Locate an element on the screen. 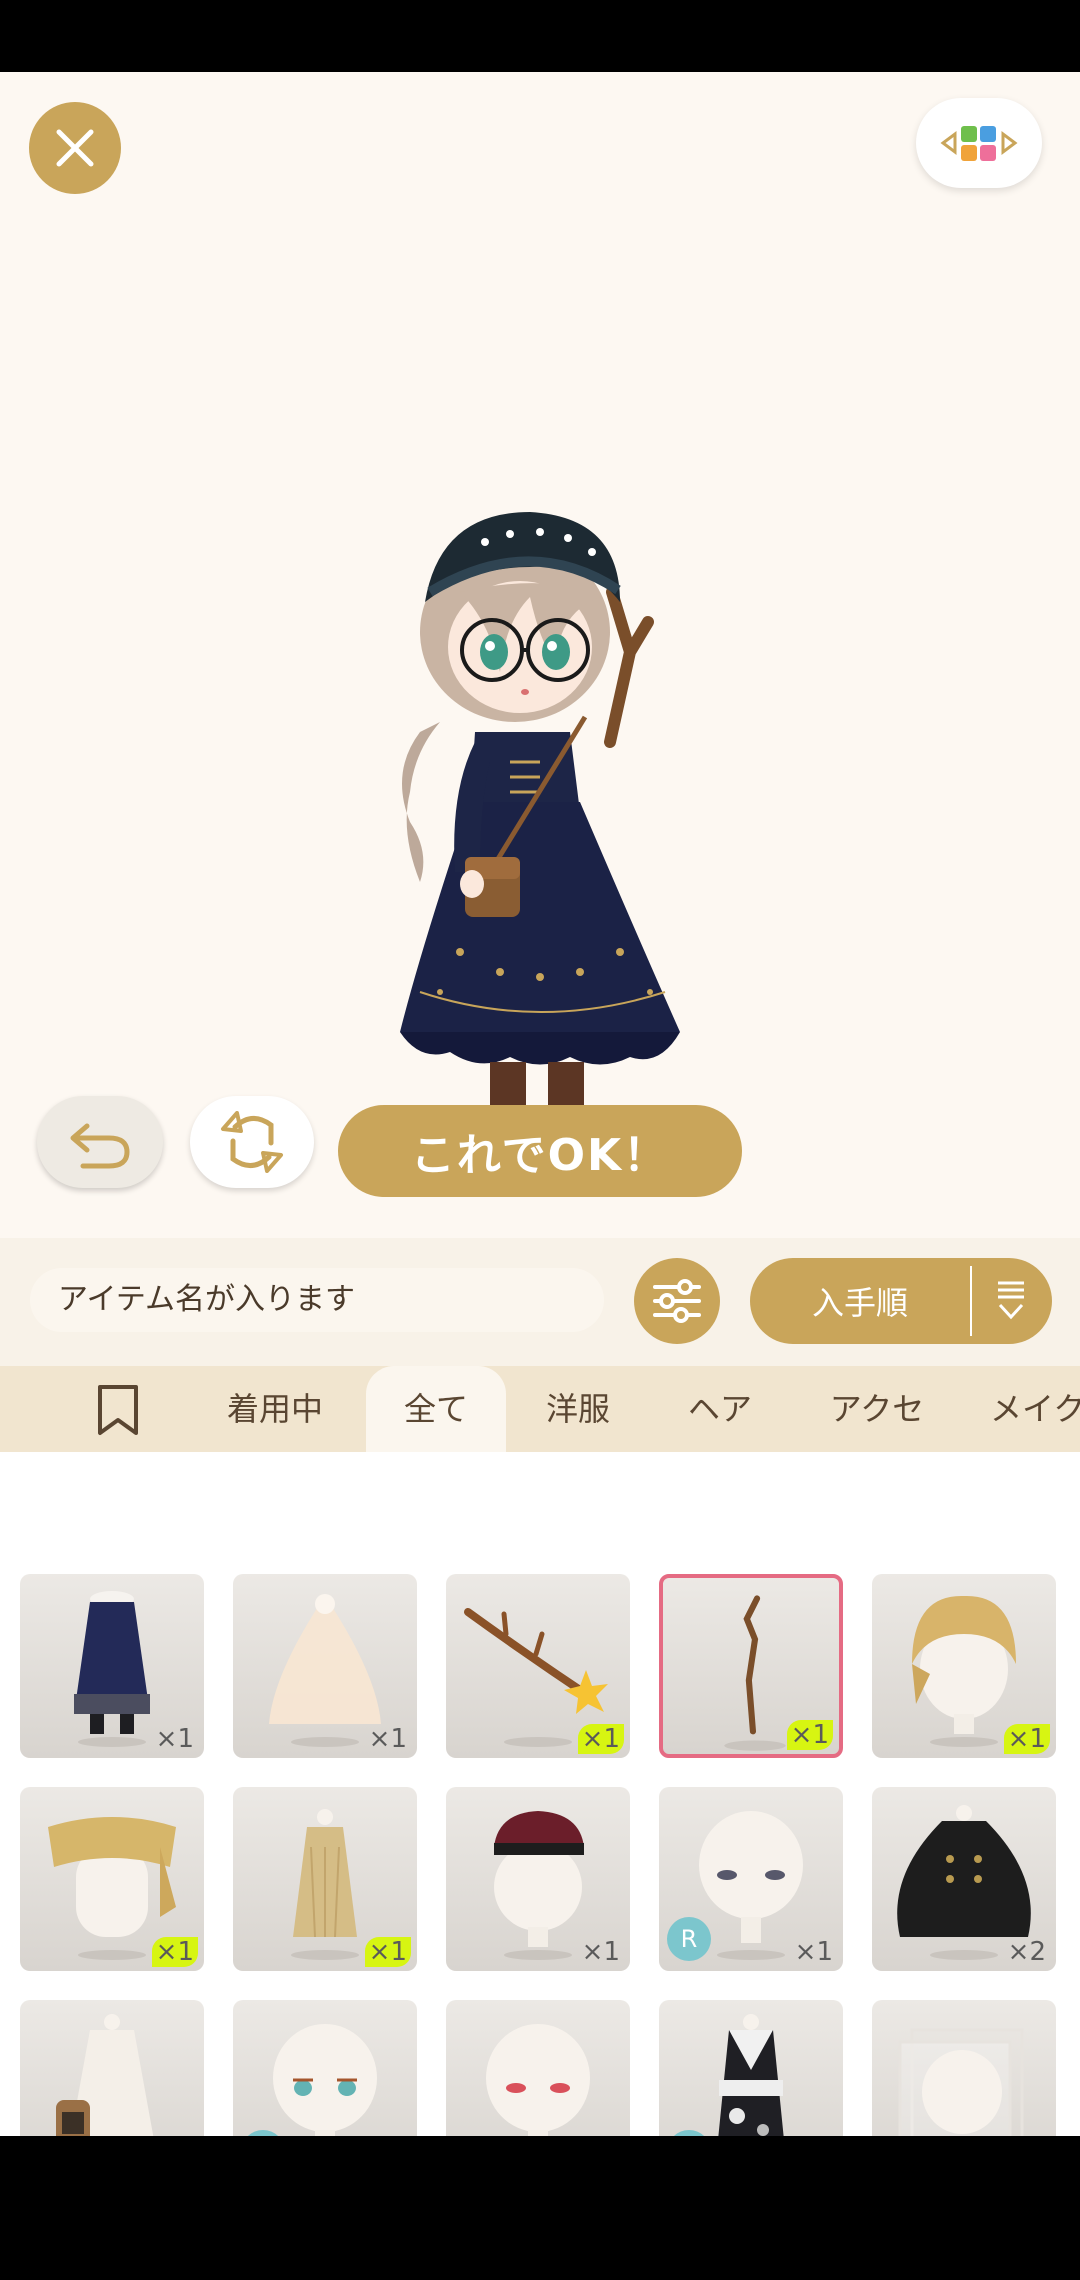 The height and width of the screenshot is (2280, 1080). item-card-kimono: R ×1 is located at coordinates (751, 2068).